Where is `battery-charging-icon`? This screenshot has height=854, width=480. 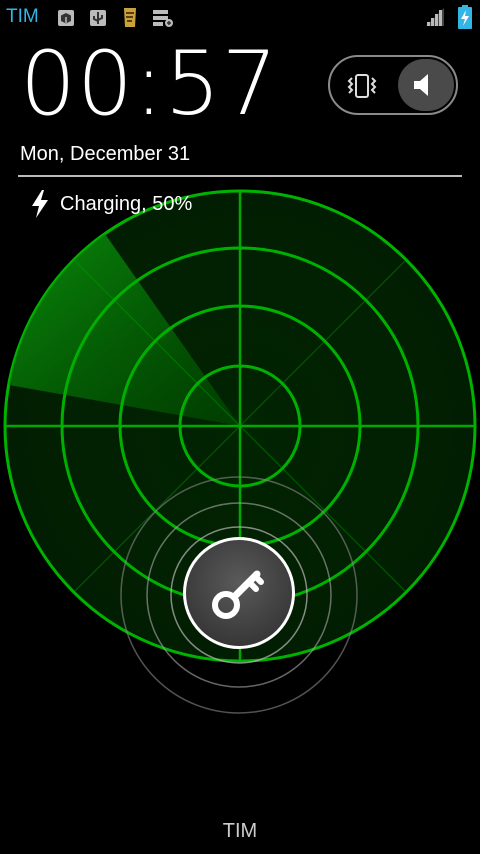
battery-charging-icon is located at coordinates (465, 17).